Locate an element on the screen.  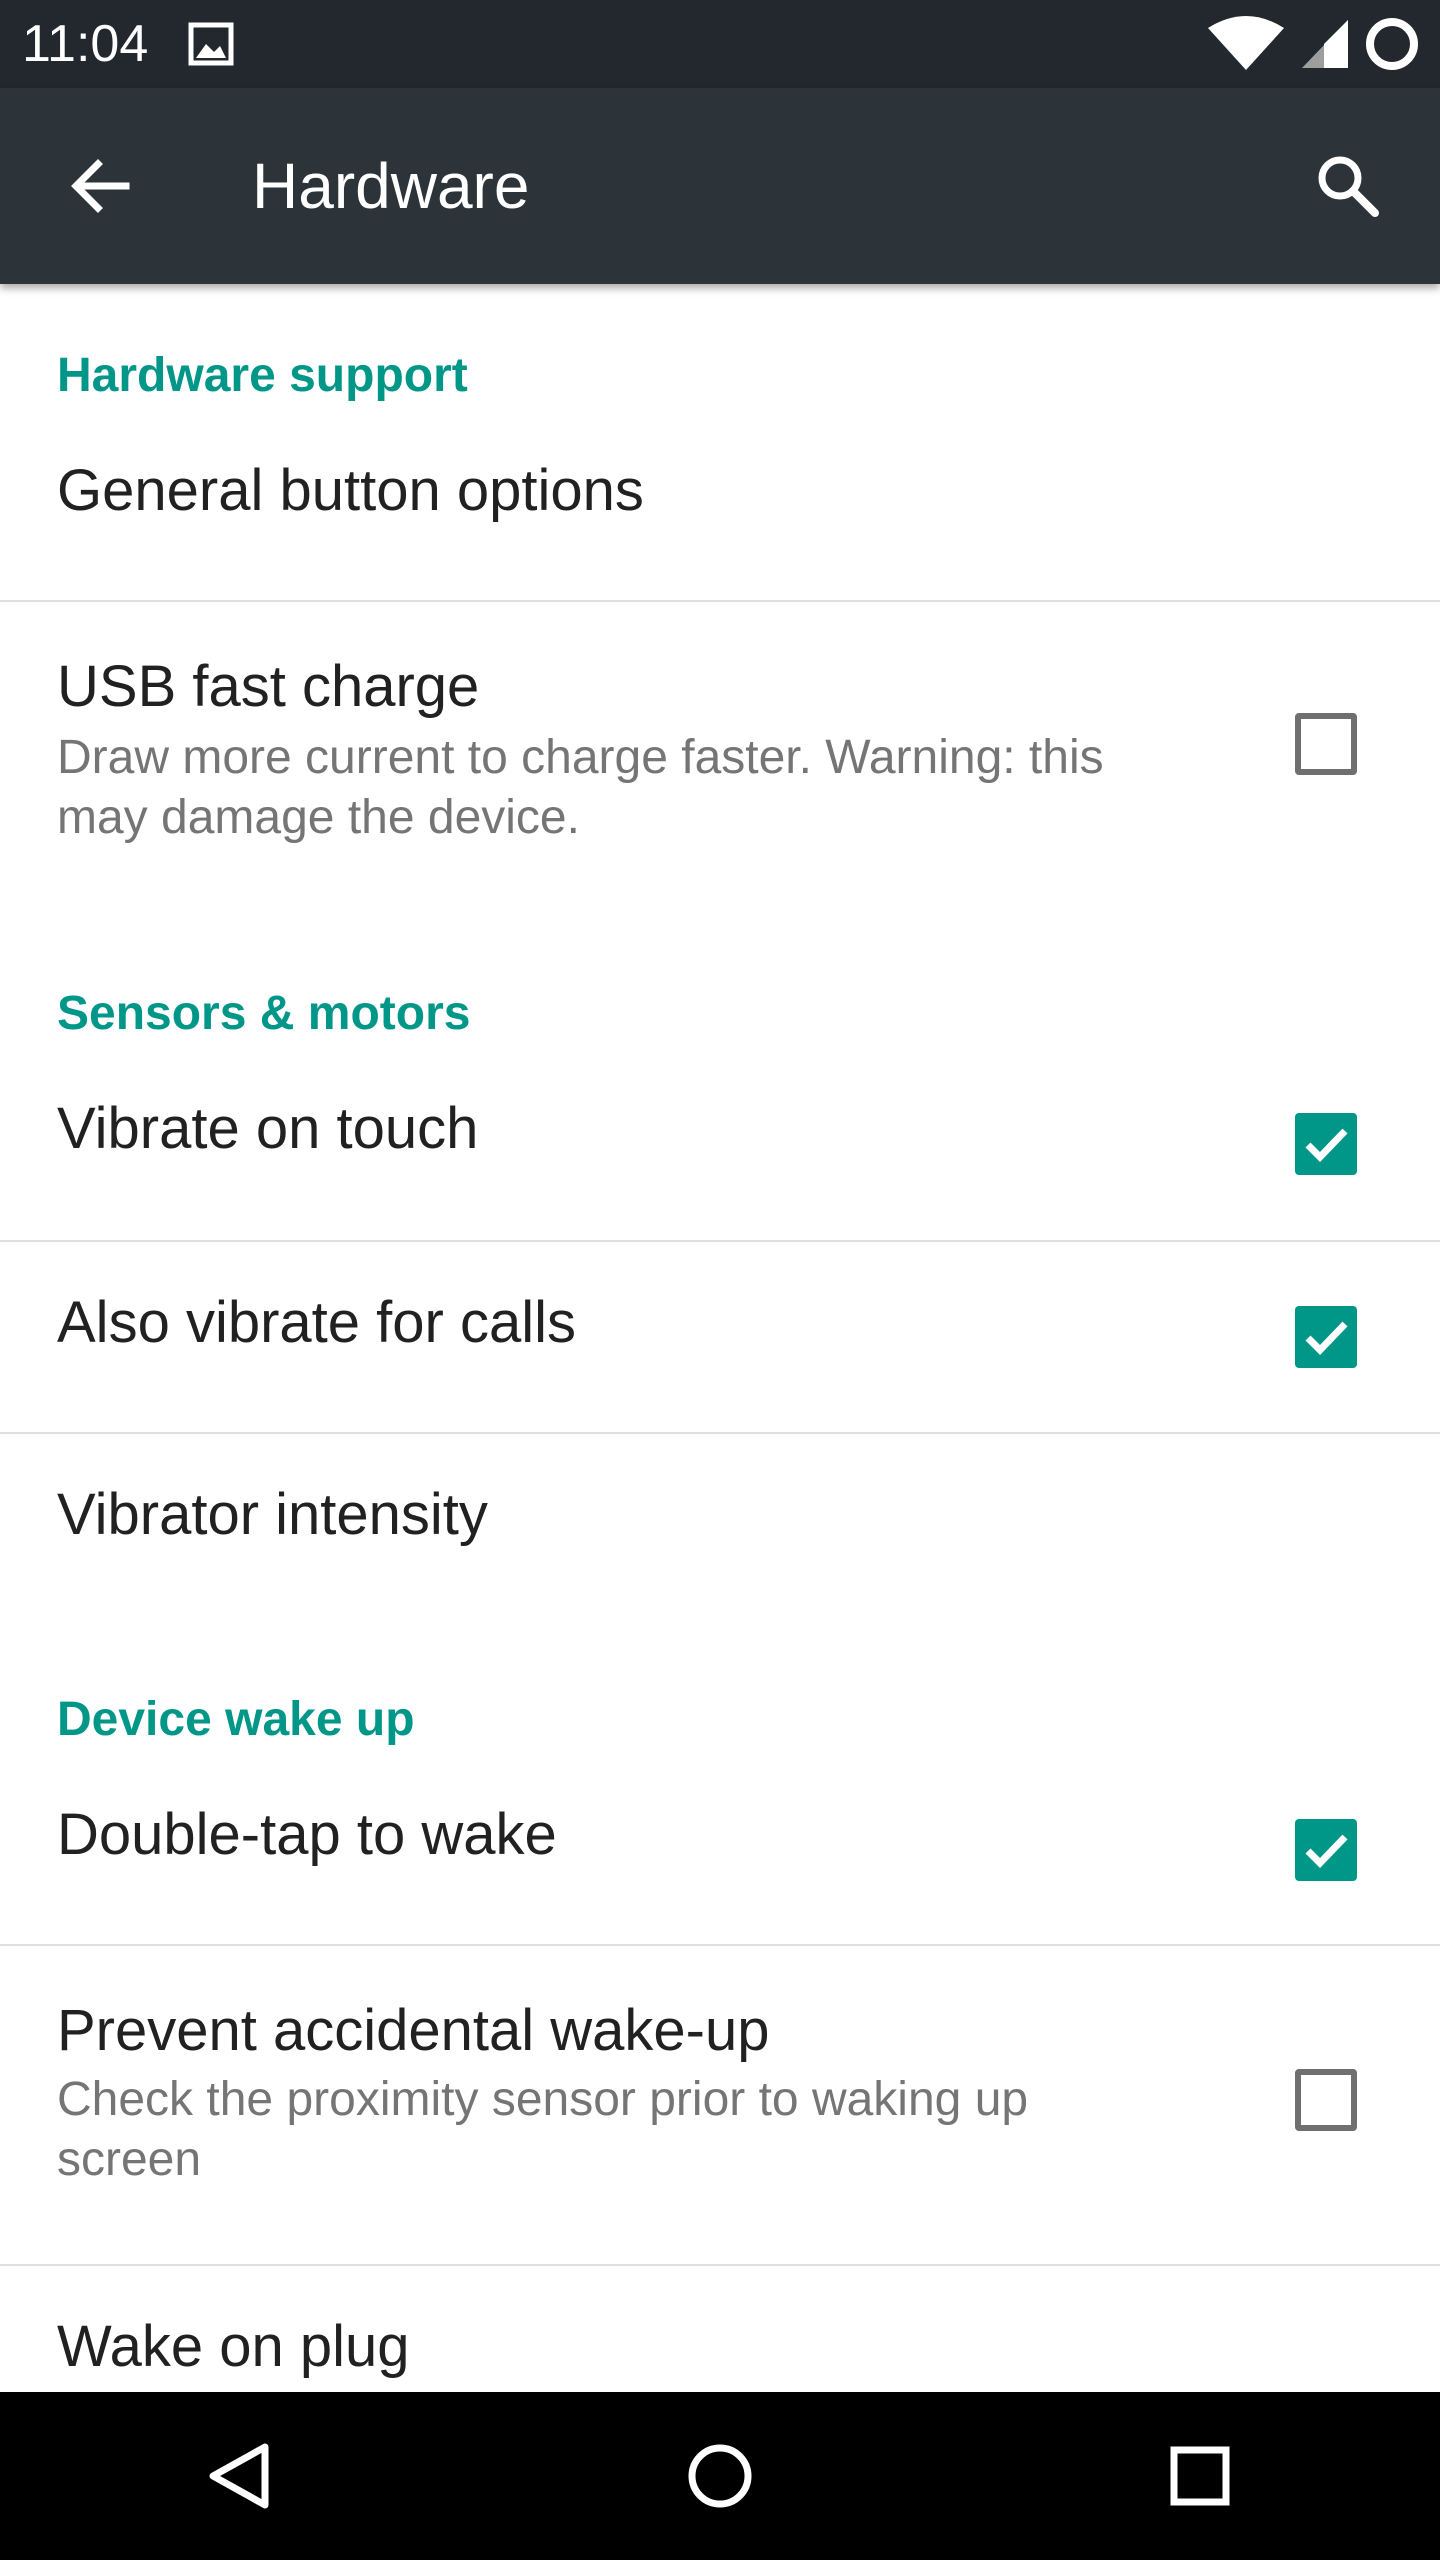
search-button is located at coordinates (1348, 186).